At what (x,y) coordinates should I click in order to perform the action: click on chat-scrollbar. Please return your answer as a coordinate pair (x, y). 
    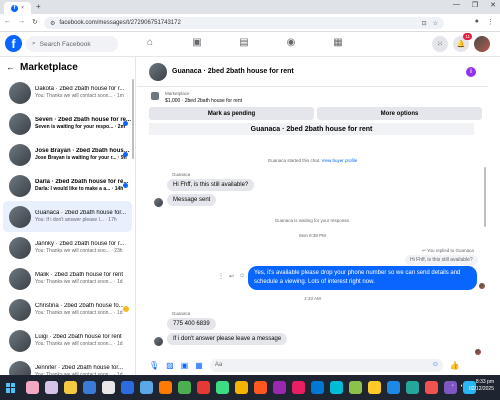
    Looking at the image, I should click on (485, 197).